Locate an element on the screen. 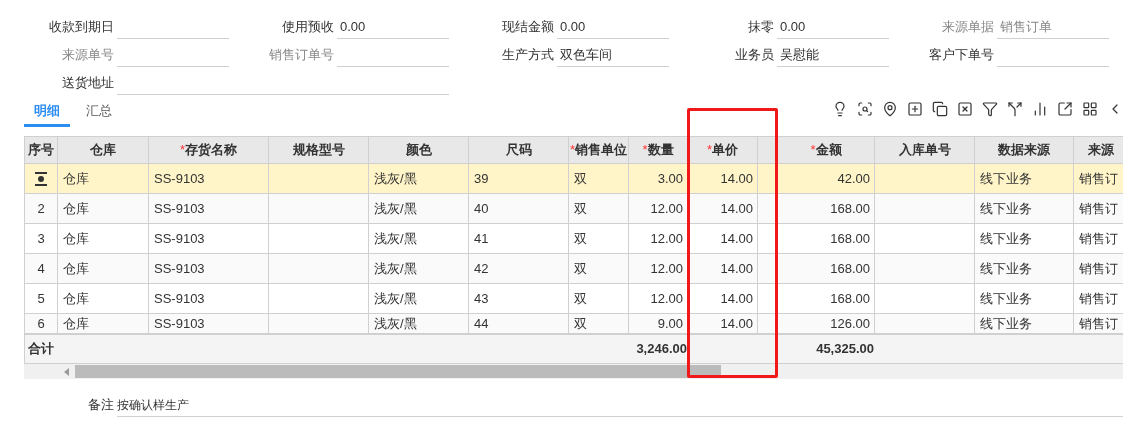 The width and height of the screenshot is (1123, 423). table-cell: 2 is located at coordinates (41, 208).